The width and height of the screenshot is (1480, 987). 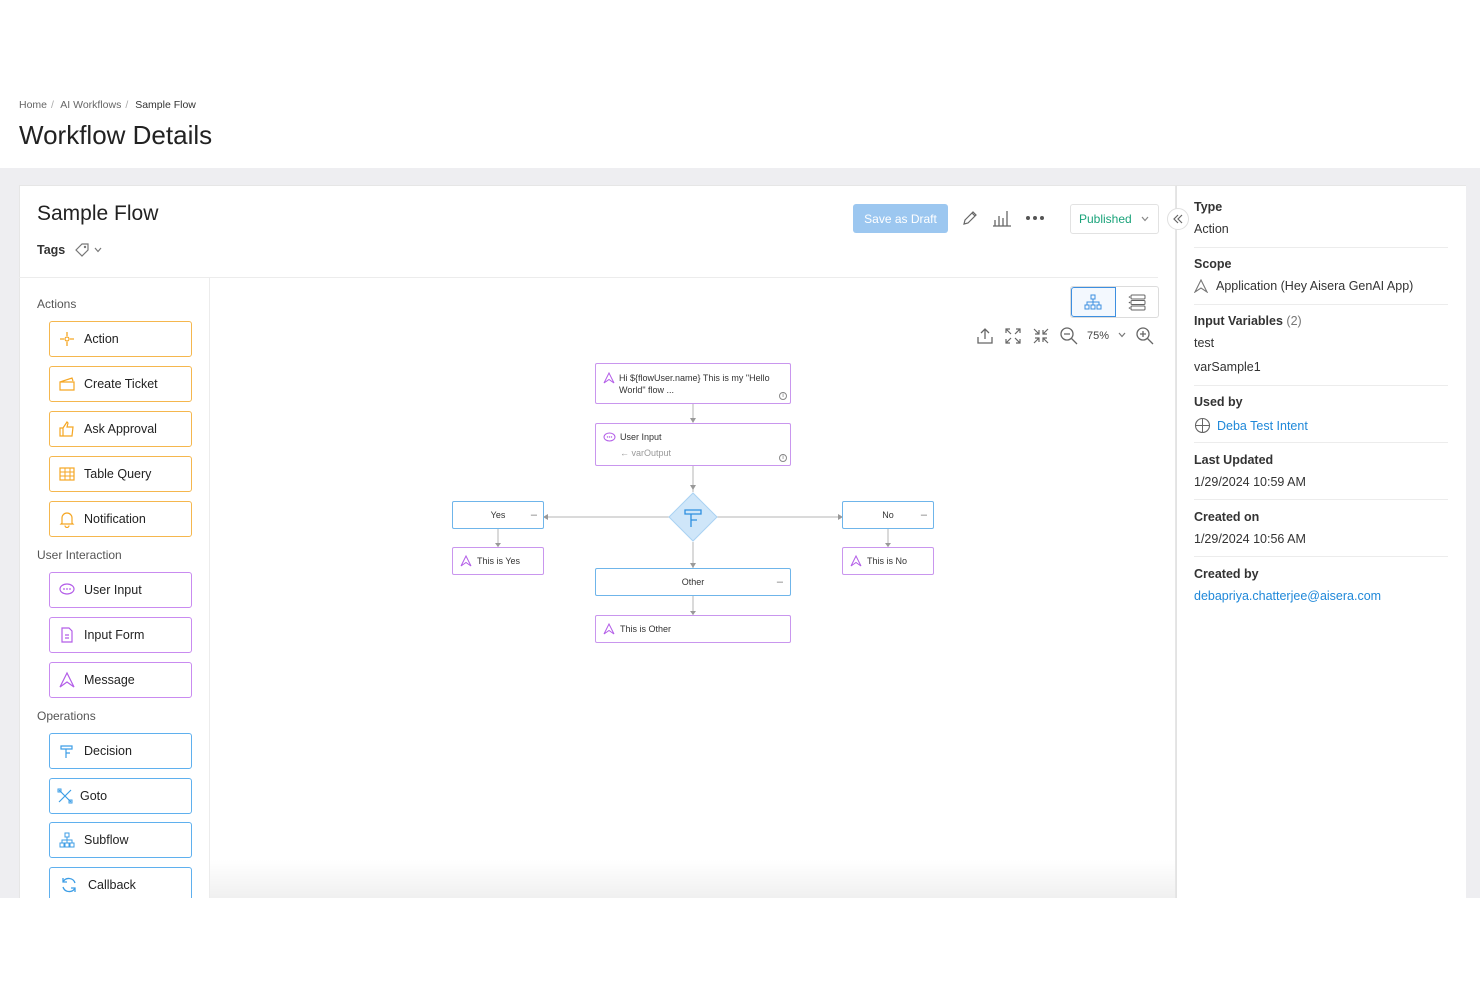 I want to click on type-value: Action, so click(x=1211, y=229).